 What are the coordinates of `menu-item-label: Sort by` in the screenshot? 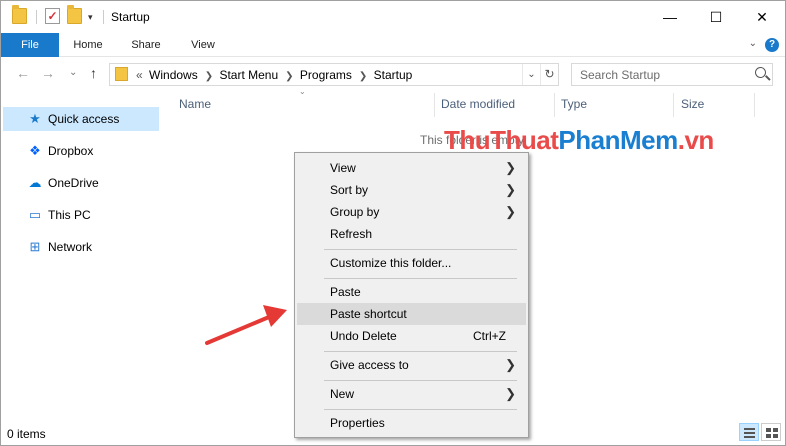 It's located at (349, 190).